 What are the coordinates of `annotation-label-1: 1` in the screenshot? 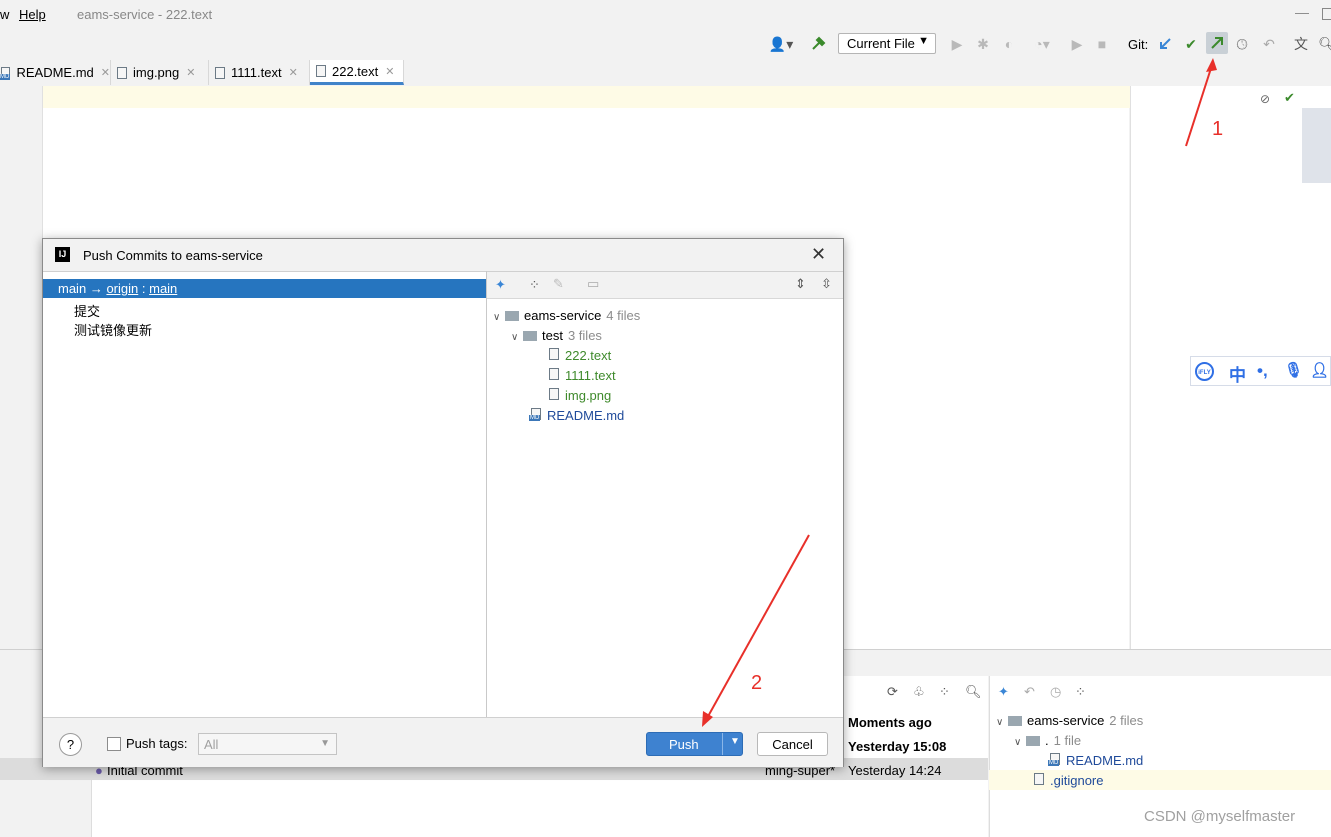 It's located at (1218, 129).